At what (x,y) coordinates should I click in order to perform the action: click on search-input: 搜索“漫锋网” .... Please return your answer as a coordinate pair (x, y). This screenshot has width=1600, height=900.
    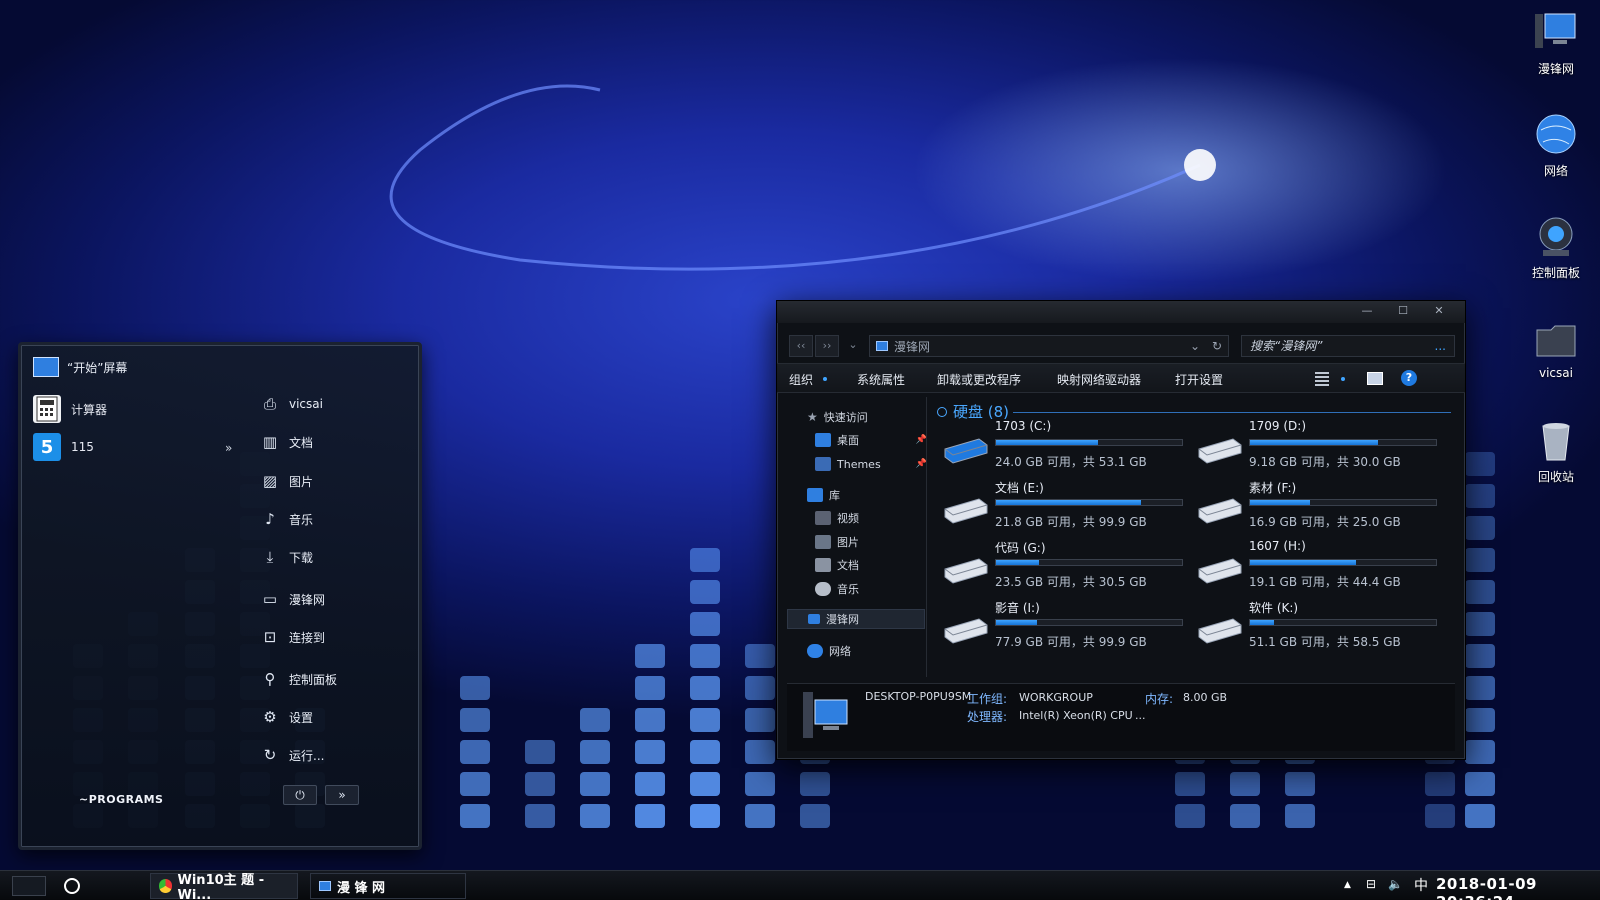
    Looking at the image, I should click on (1348, 346).